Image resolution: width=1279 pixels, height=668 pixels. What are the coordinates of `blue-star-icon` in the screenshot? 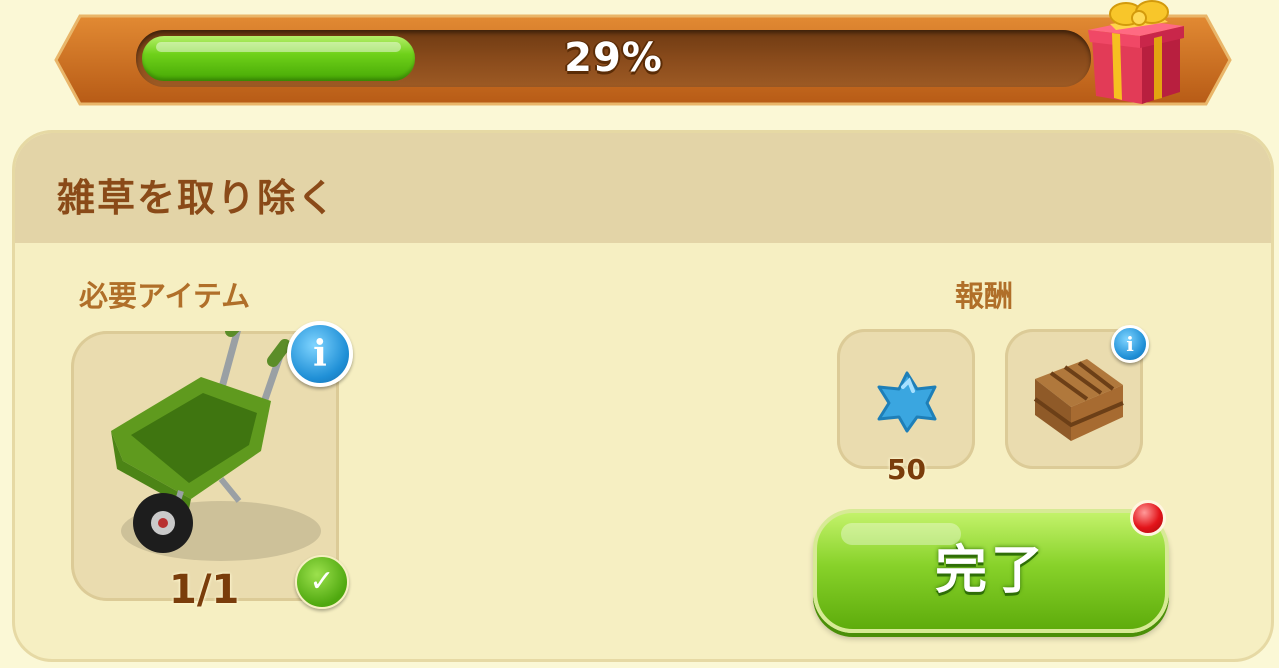 It's located at (907, 402).